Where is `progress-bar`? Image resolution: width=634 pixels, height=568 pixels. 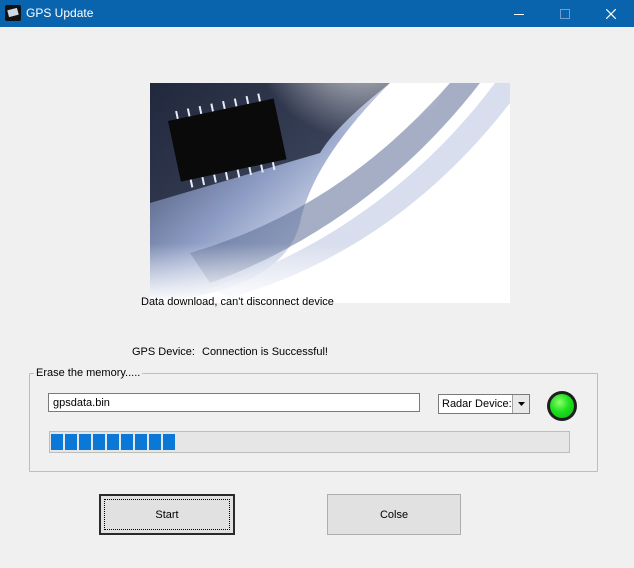 progress-bar is located at coordinates (309, 442).